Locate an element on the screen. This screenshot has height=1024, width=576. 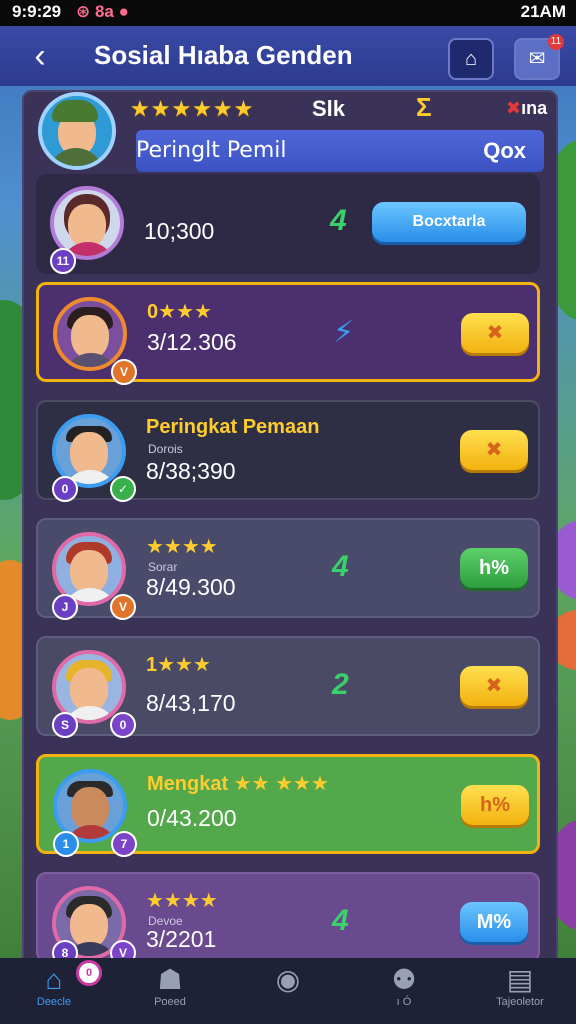
leaderboard-row: 0 ✓ Peringkat Pemaan Dorois 8/38;390 ✖ is located at coordinates (288, 451).